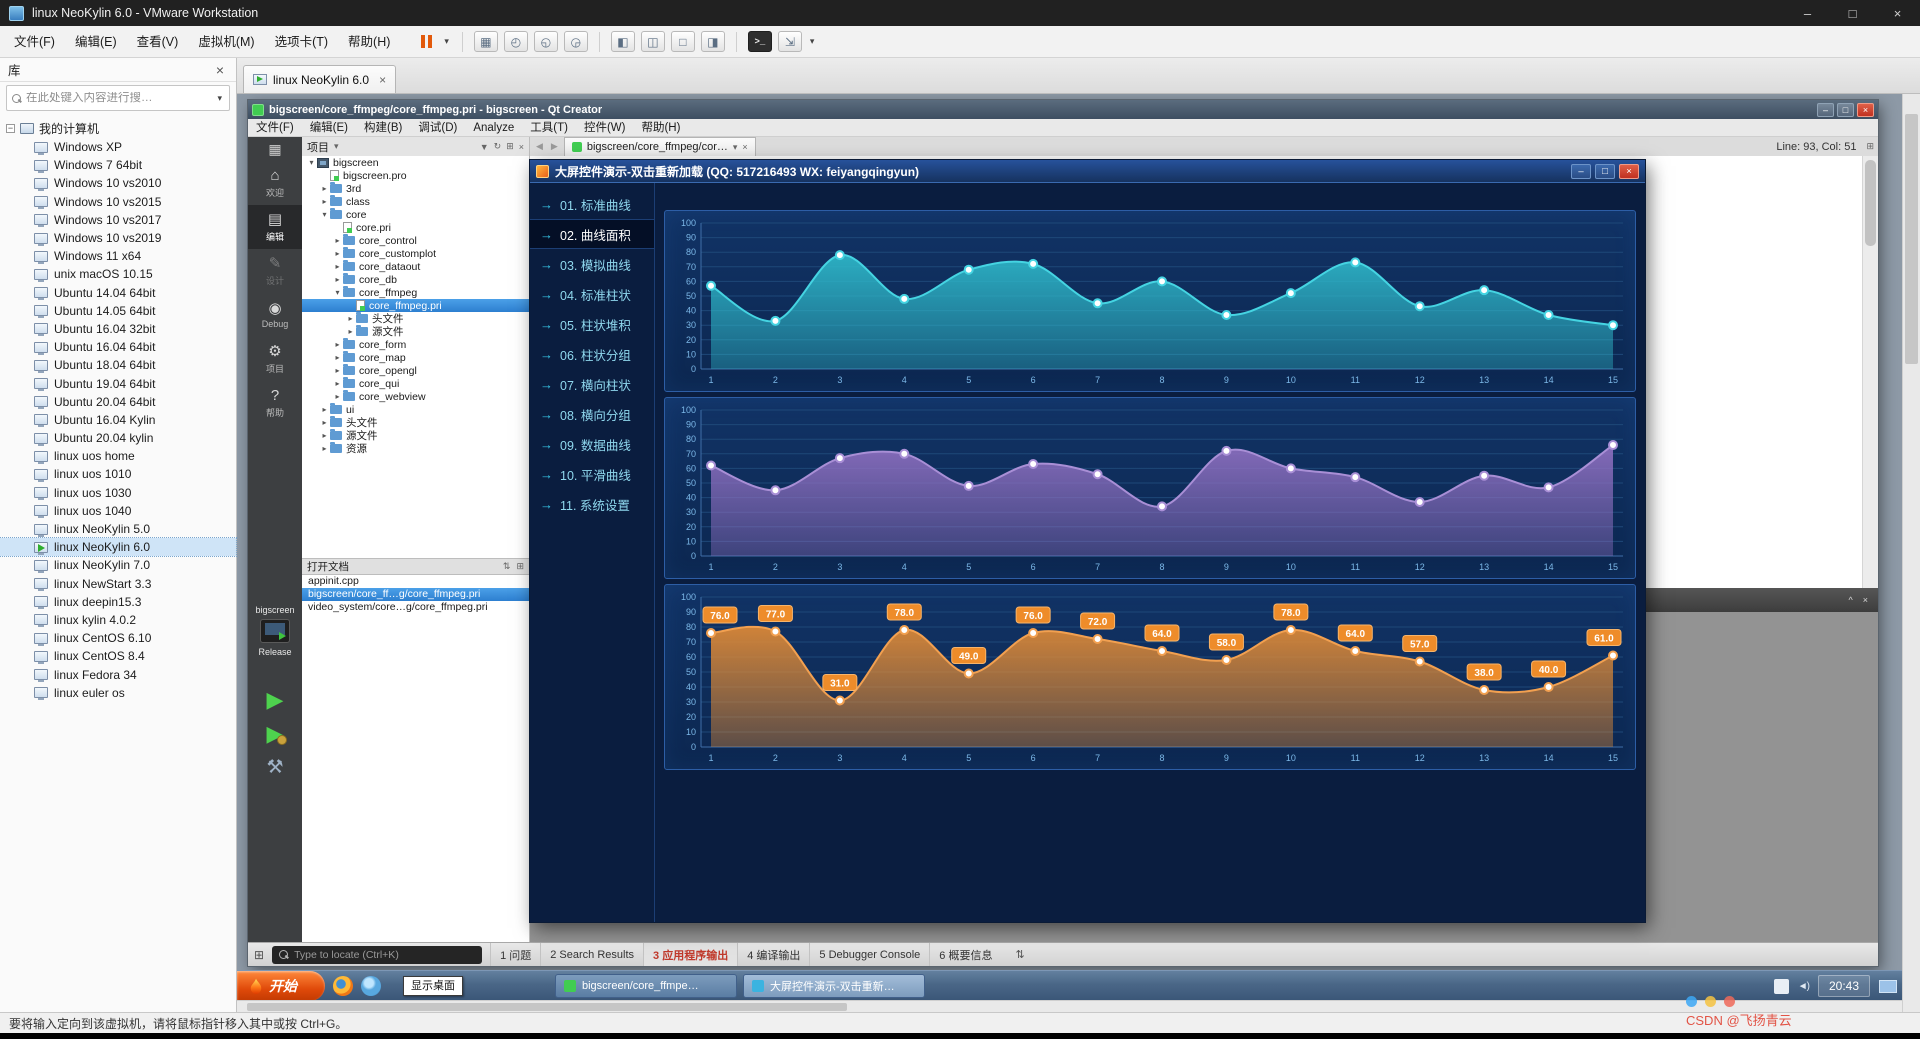 Image resolution: width=1920 pixels, height=1039 pixels. I want to click on qtcreator-menu-item: 工具(T), so click(549, 128).